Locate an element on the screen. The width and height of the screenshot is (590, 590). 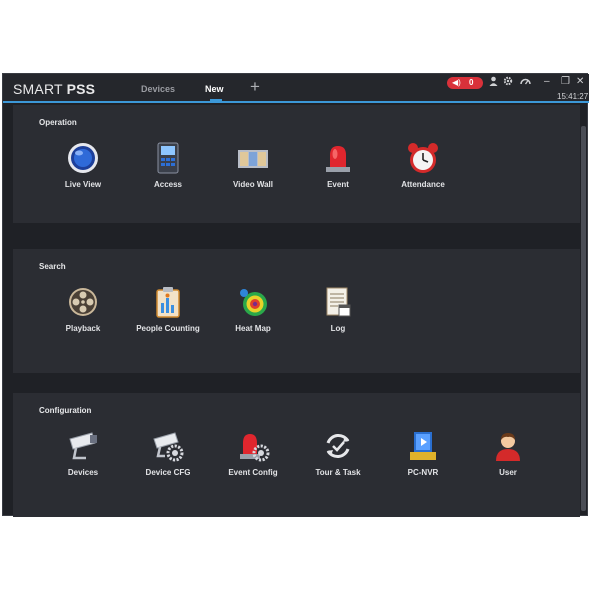
module-log: Log is located at coordinates (338, 309).